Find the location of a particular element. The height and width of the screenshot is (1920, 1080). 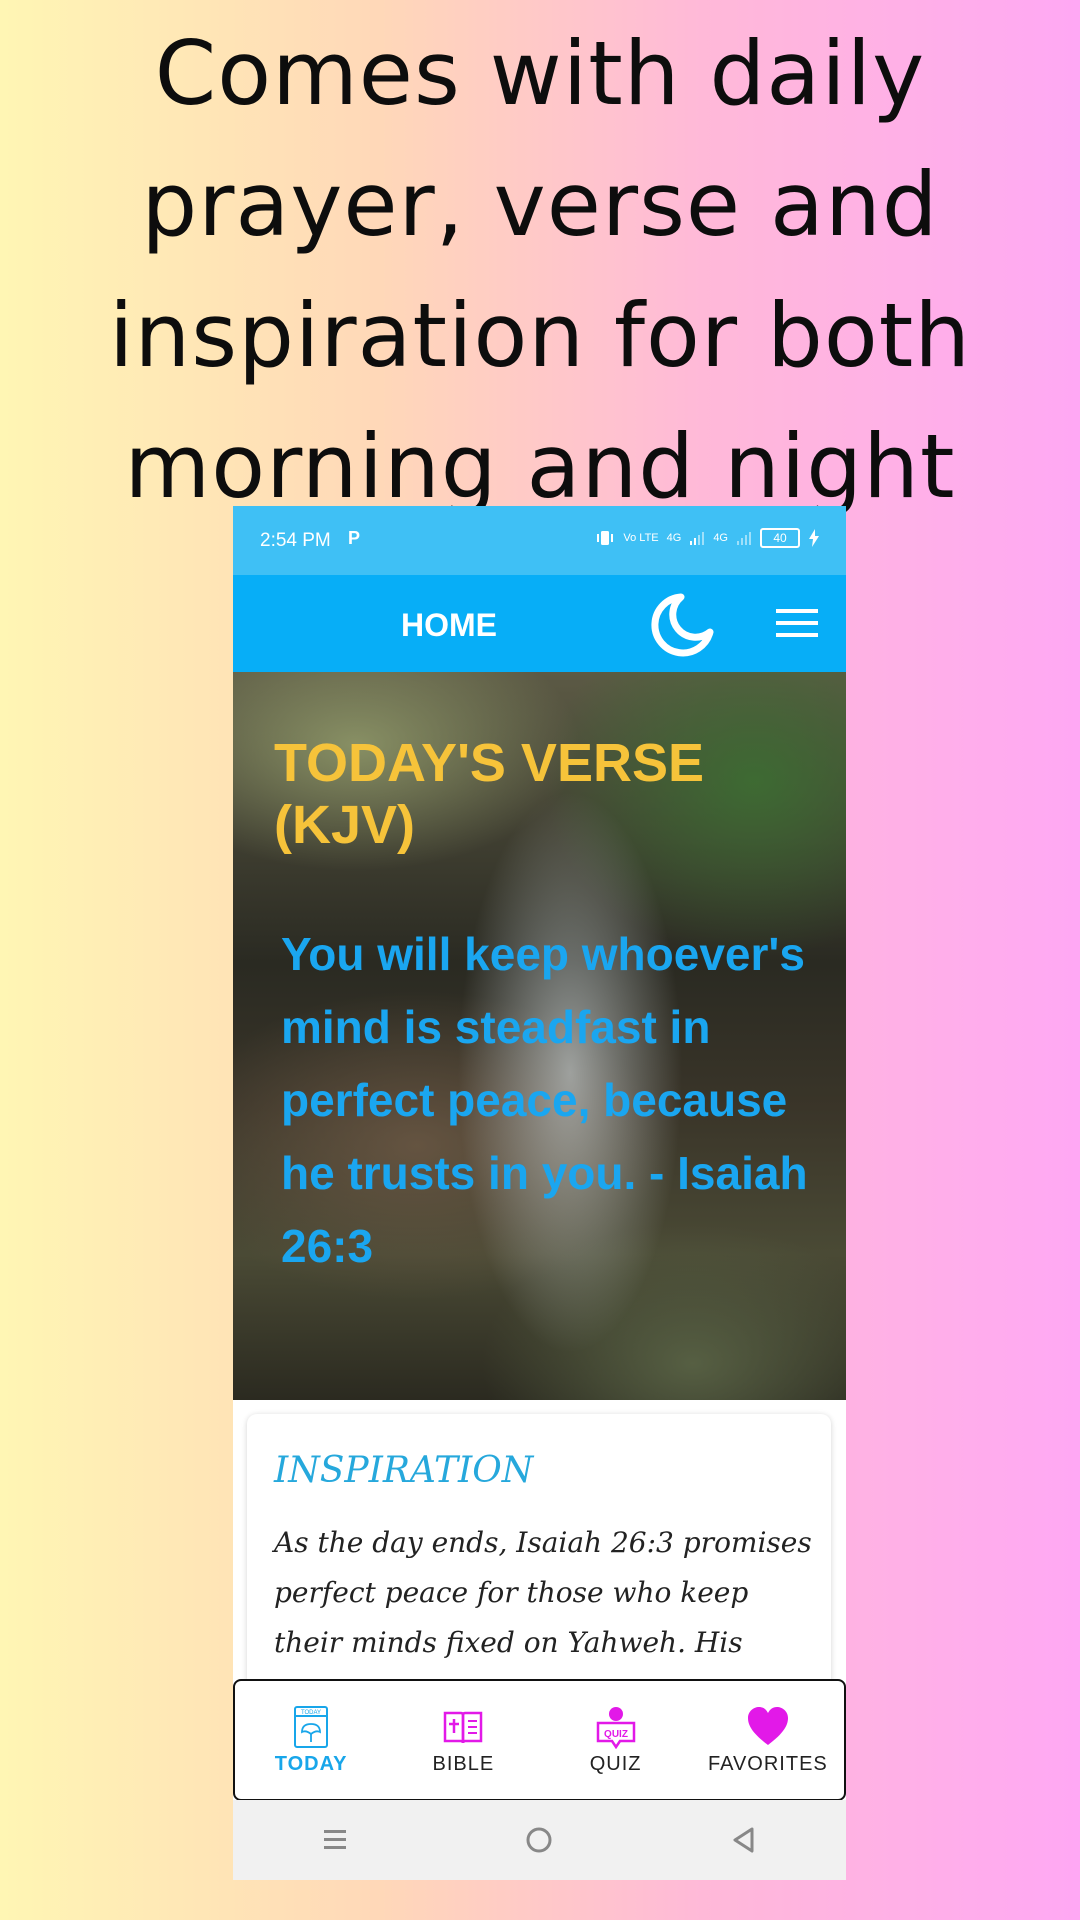

moon-icon is located at coordinates (681, 625).